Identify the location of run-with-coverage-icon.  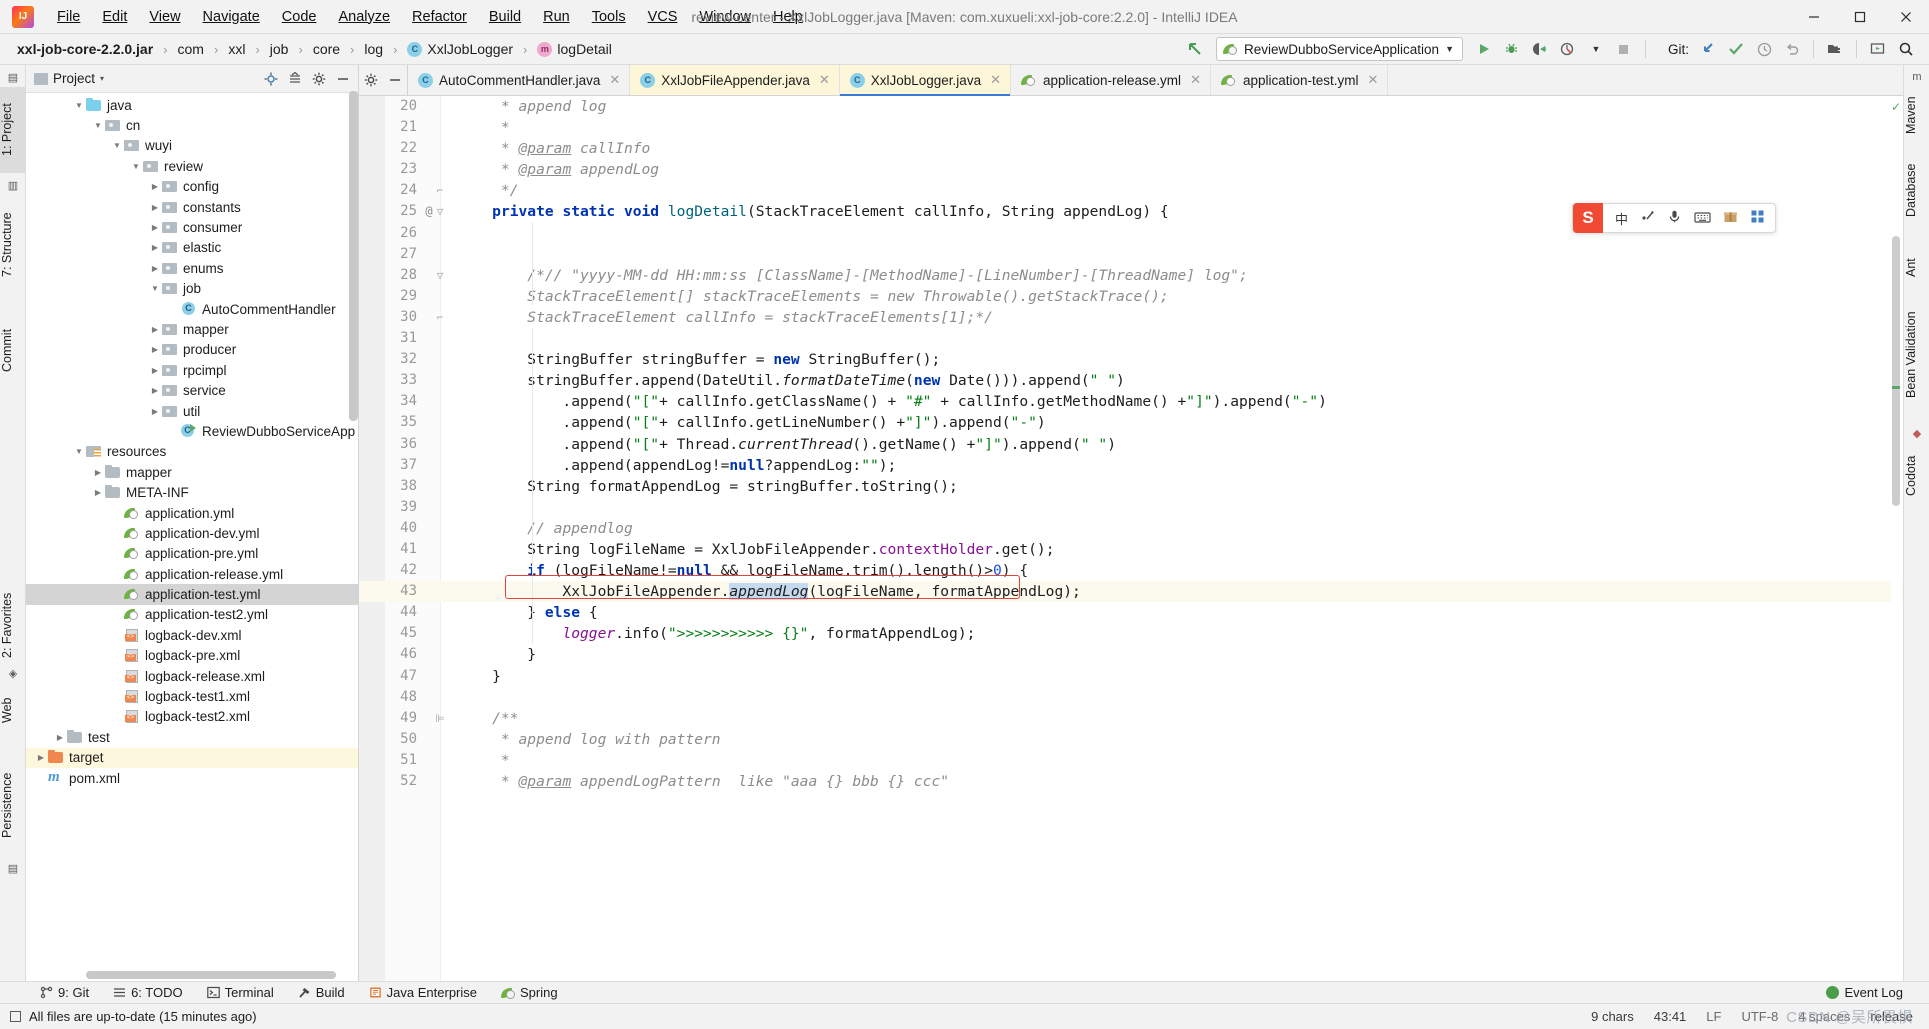
(1540, 49).